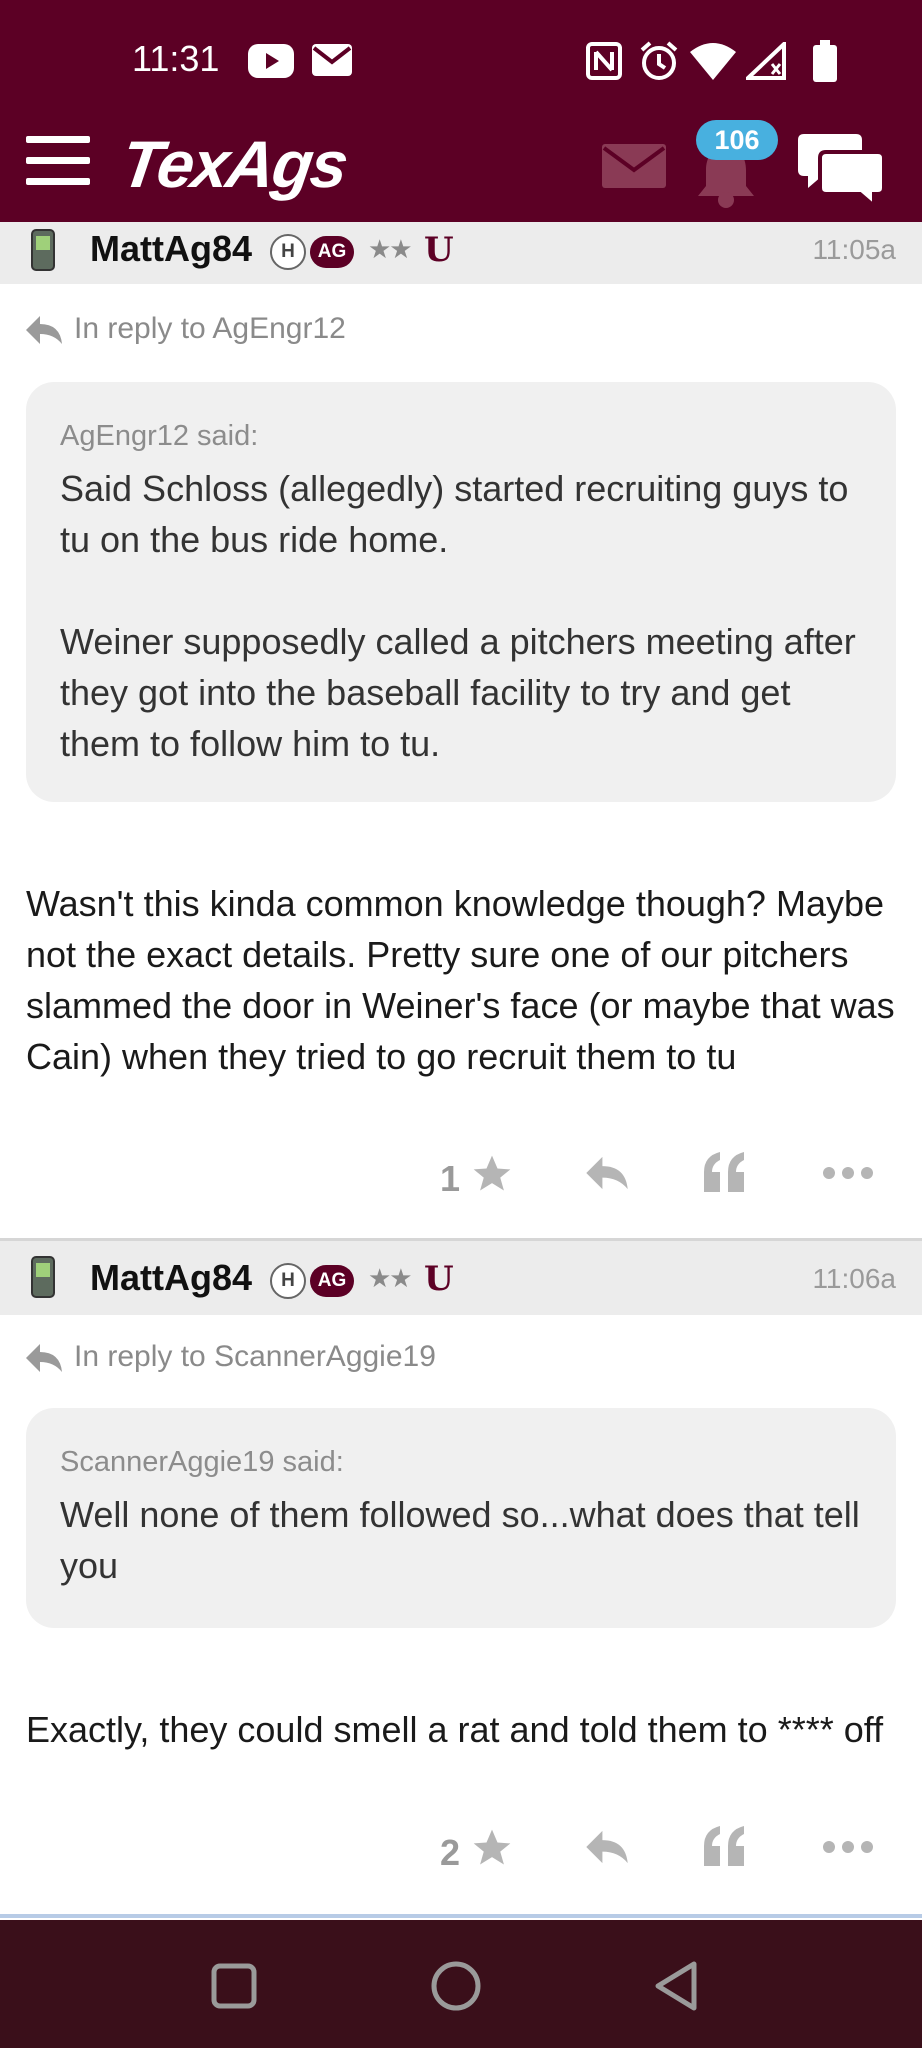 The height and width of the screenshot is (2048, 922). What do you see at coordinates (737, 140) in the screenshot?
I see `notification-count-badge: 106` at bounding box center [737, 140].